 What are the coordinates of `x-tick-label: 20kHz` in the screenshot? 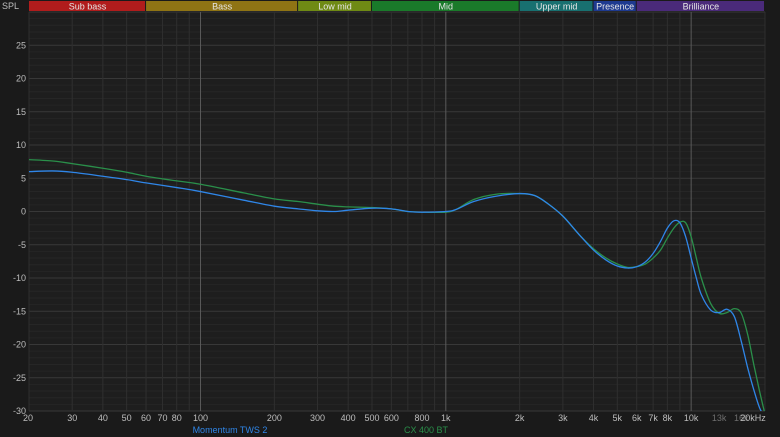 It's located at (753, 418).